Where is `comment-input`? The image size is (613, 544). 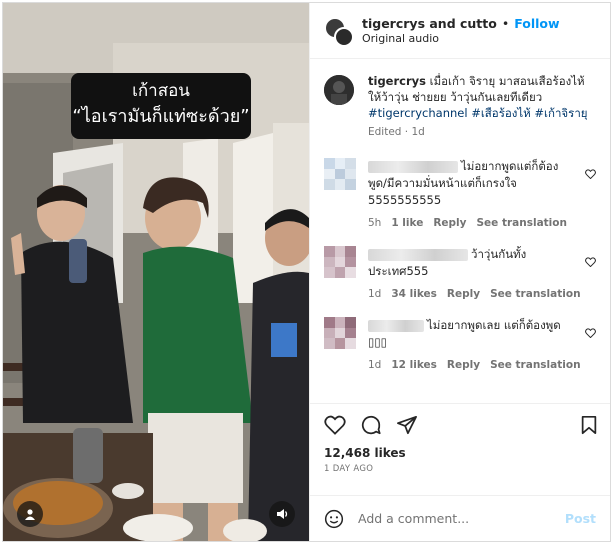
comment-input is located at coordinates (461, 518).